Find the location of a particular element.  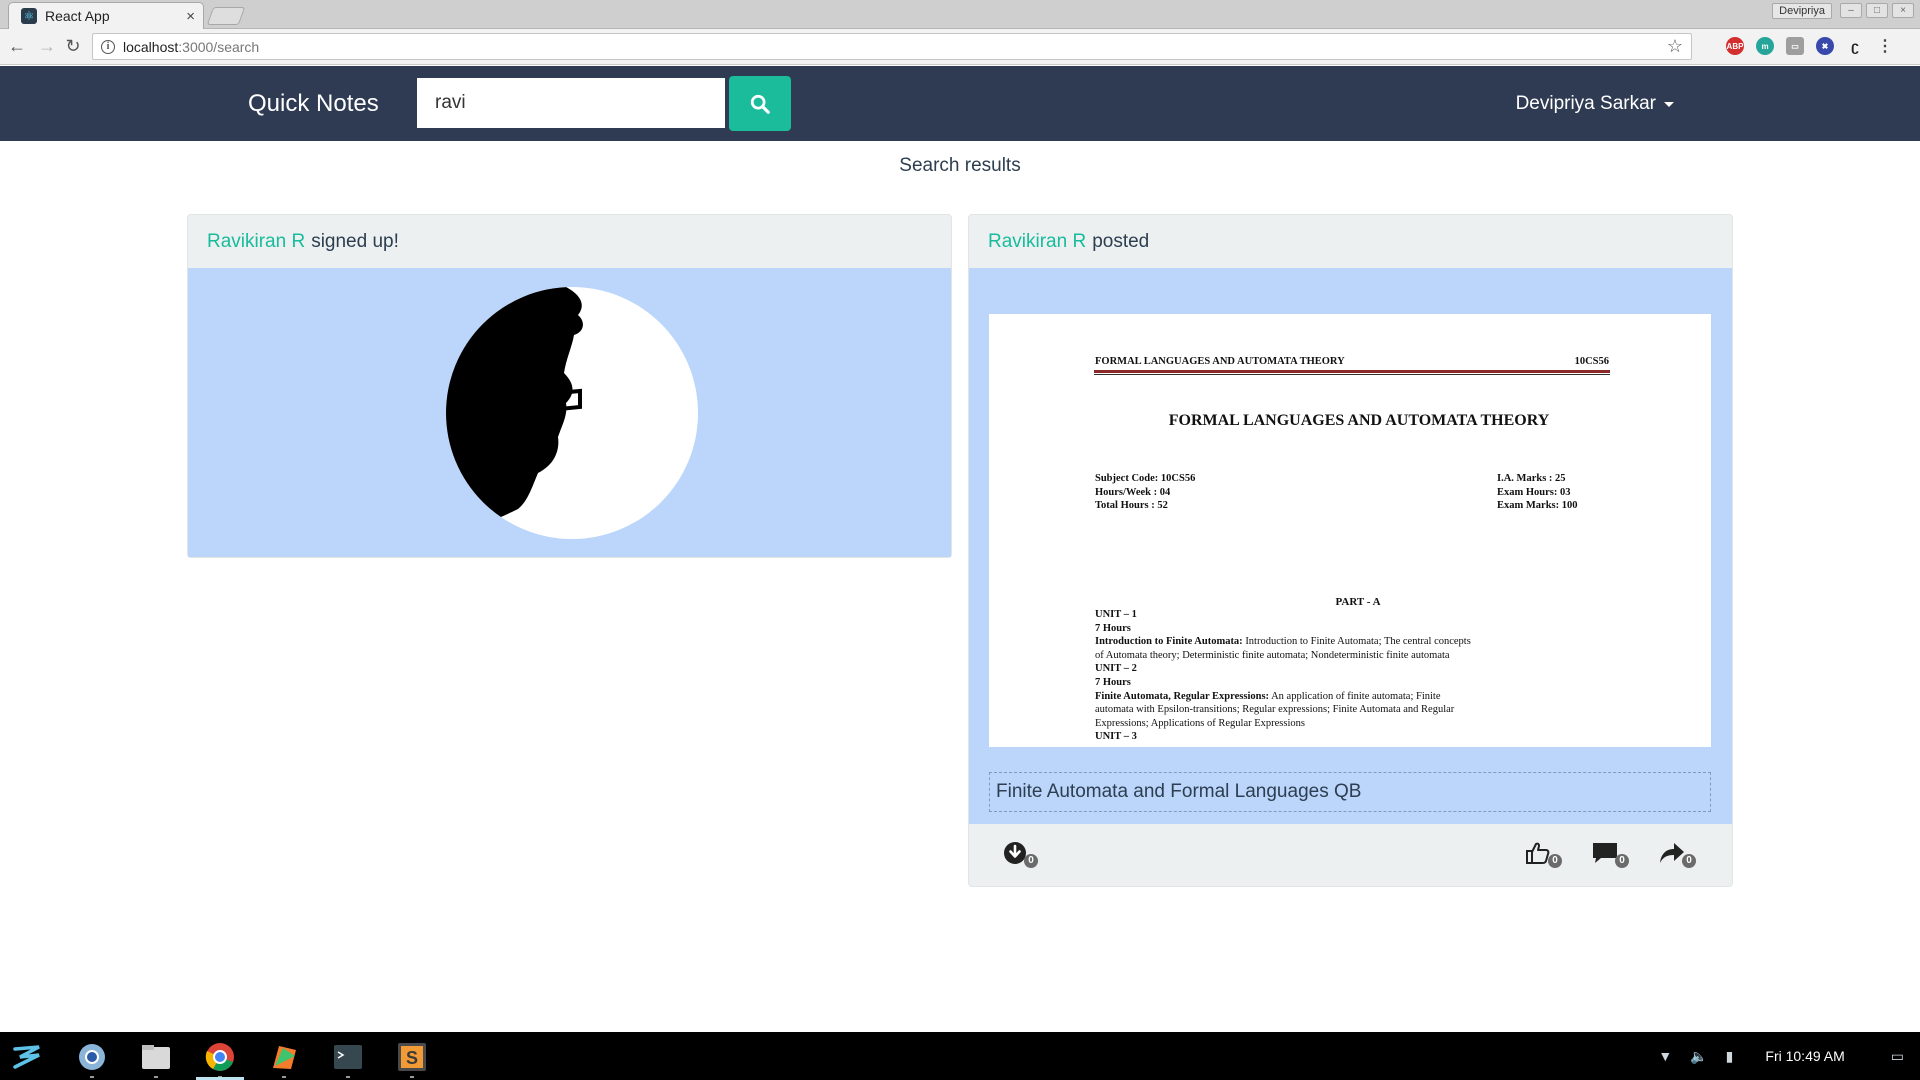

system-tray: ▼ 🔈 ▮ Fri 10:49 AM ▭ is located at coordinates (1789, 1056).